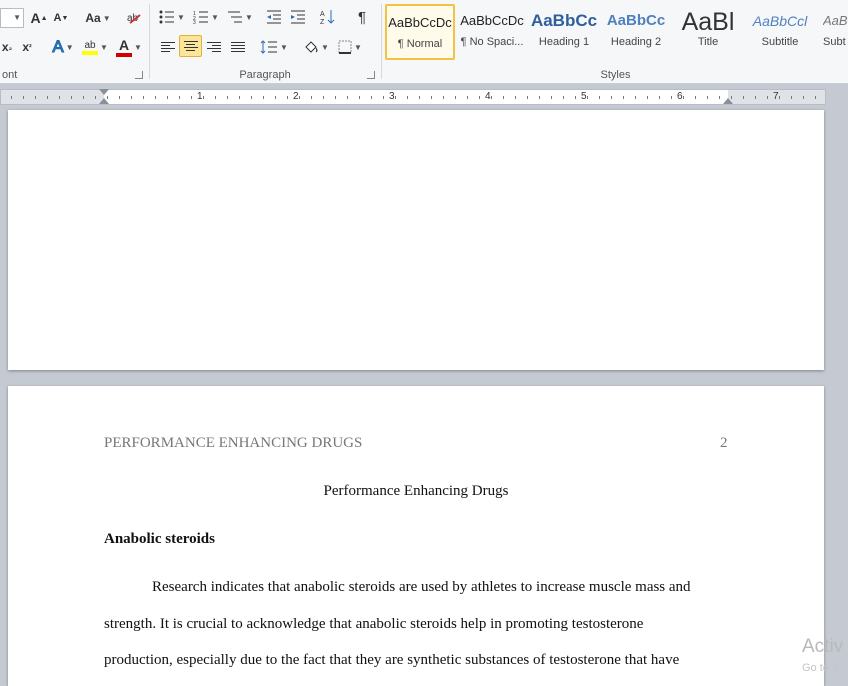 This screenshot has height=686, width=848. What do you see at coordinates (728, 101) in the screenshot?
I see `right-indent-marker` at bounding box center [728, 101].